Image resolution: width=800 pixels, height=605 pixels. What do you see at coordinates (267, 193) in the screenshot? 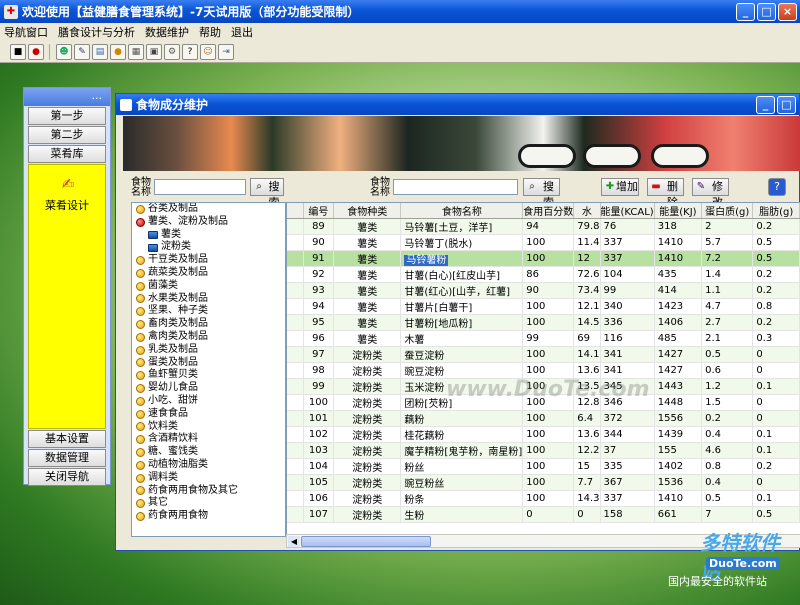
I see `left-search-button: ⌕搜索` at bounding box center [267, 193].